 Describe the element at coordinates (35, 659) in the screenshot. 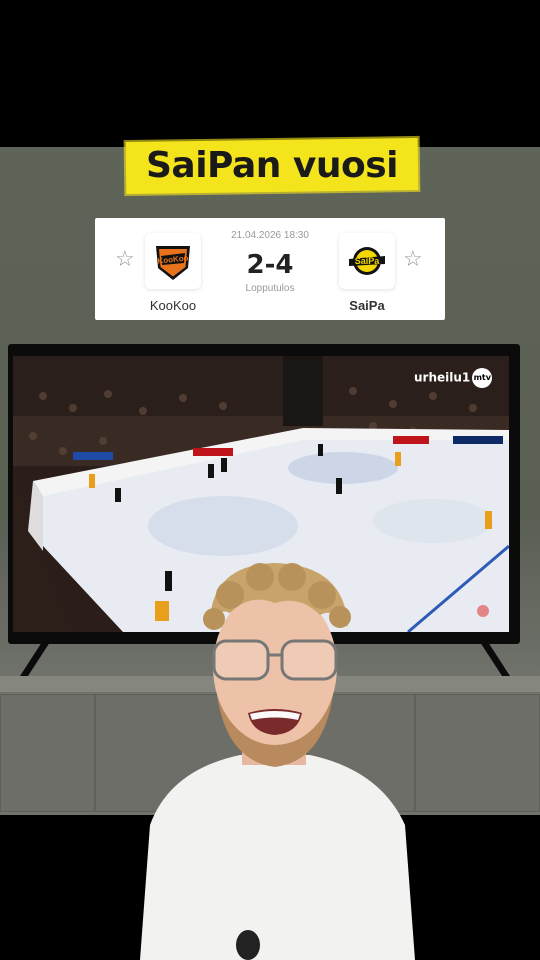

I see `tv-stand-left` at that location.